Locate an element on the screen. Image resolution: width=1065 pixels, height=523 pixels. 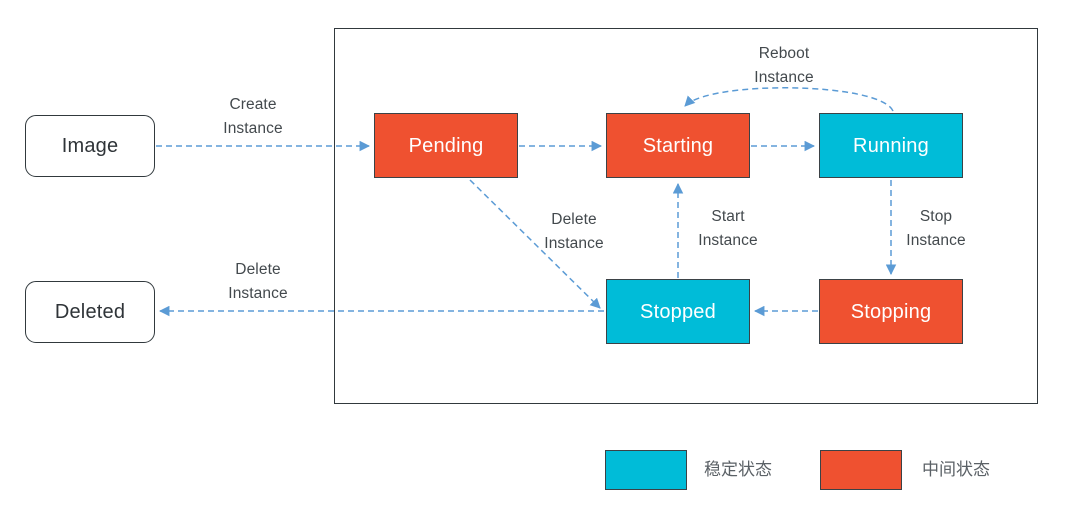
legend-swatch-stable is located at coordinates (646, 470).